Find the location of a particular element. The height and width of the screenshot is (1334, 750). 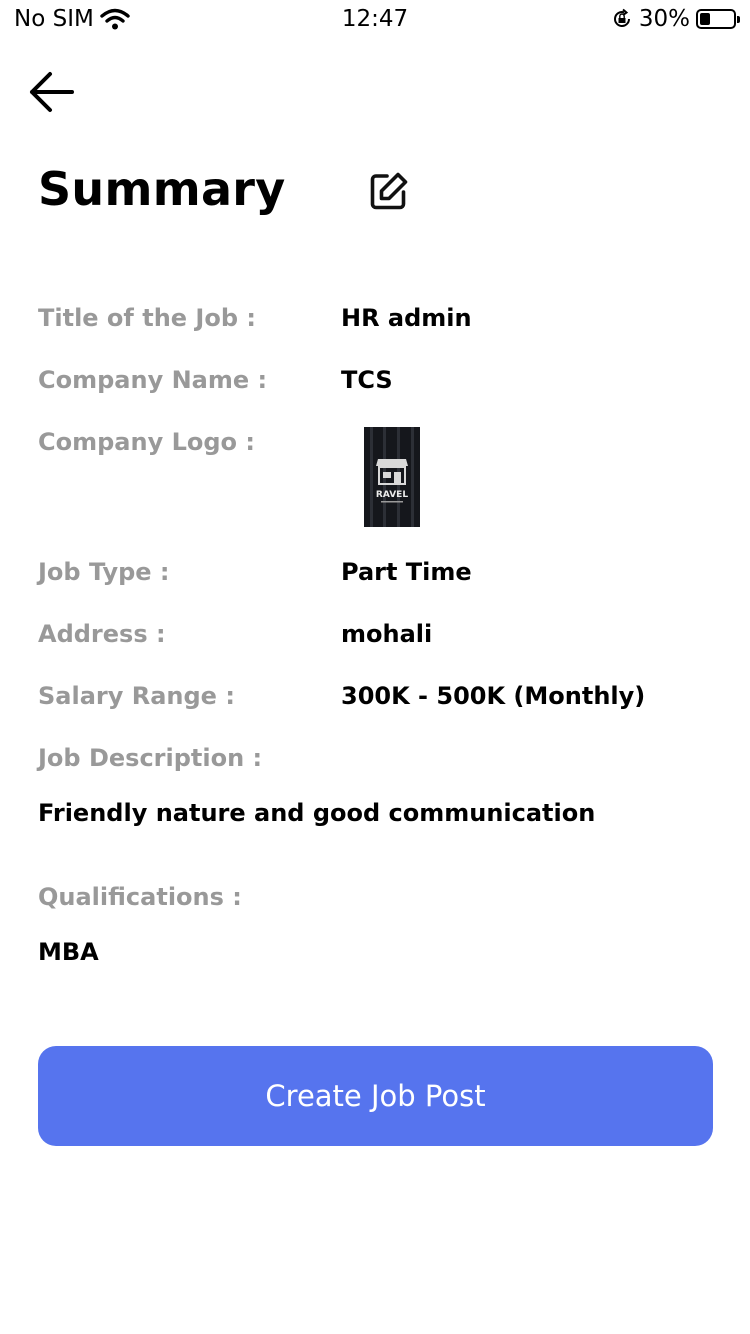

company-name-value: TCS is located at coordinates (367, 380).